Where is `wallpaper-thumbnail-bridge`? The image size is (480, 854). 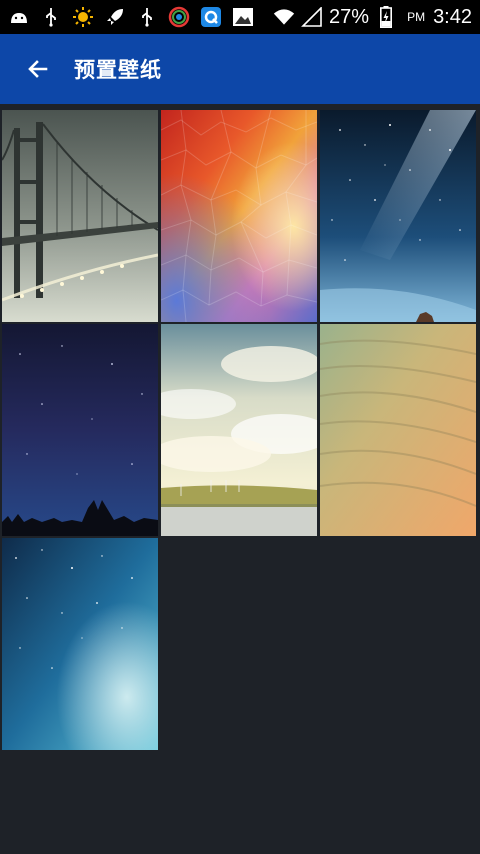 wallpaper-thumbnail-bridge is located at coordinates (80, 216).